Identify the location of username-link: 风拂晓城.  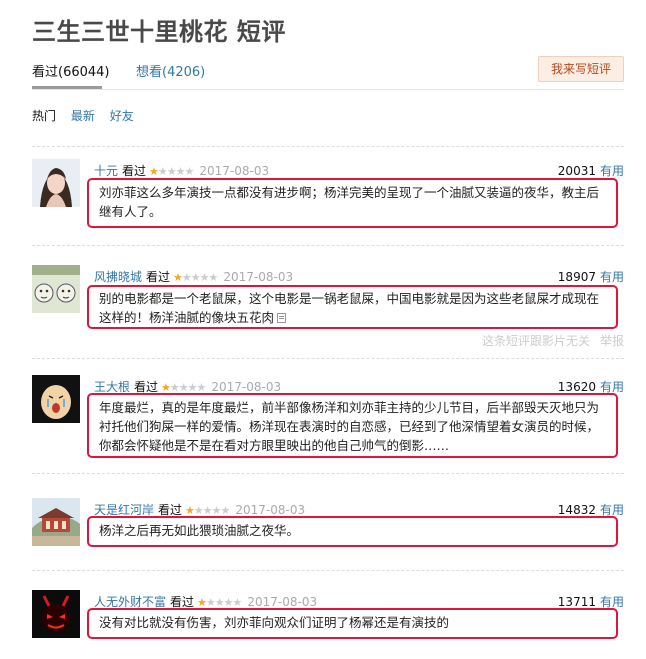
(118, 277).